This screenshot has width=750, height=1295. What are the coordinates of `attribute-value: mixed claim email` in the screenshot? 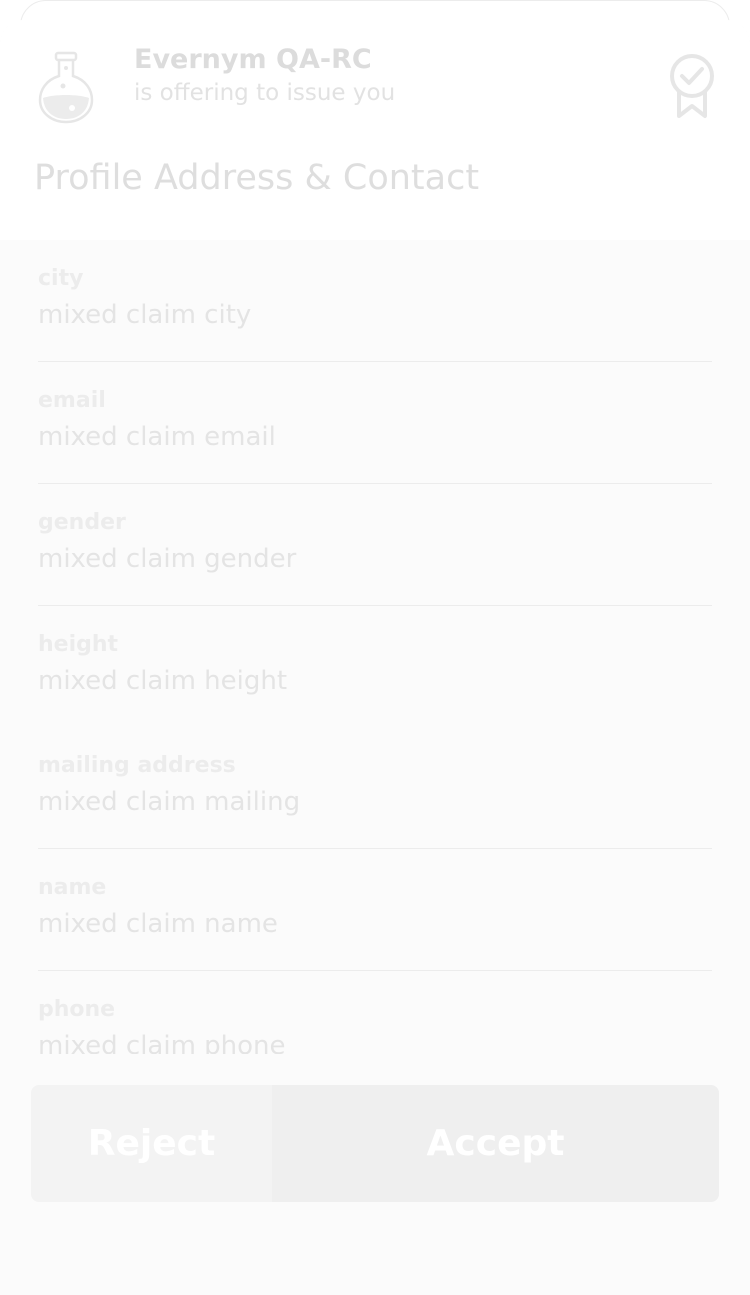 It's located at (157, 437).